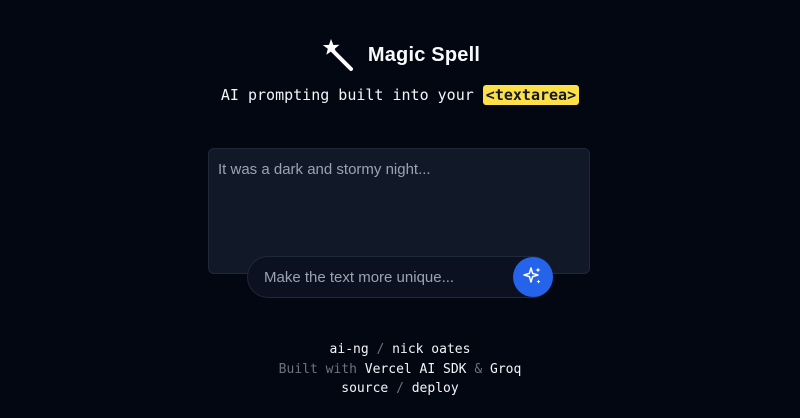 The width and height of the screenshot is (800, 418). Describe the element at coordinates (364, 388) in the screenshot. I see `source-link: source` at that location.